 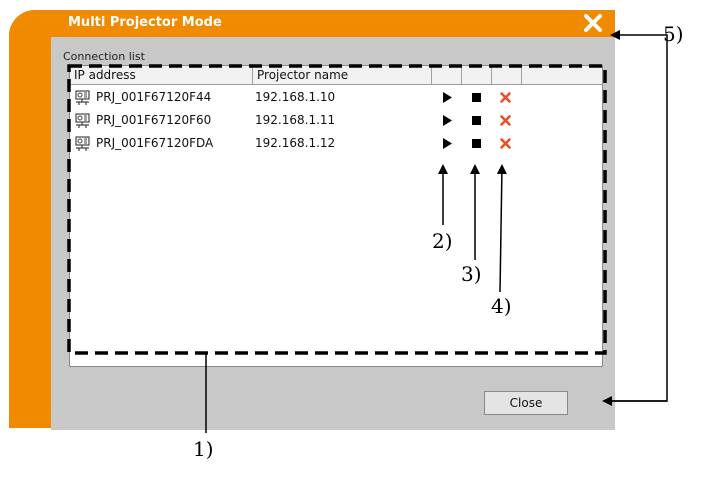 What do you see at coordinates (442, 241) in the screenshot?
I see `callout-label-2: 2)` at bounding box center [442, 241].